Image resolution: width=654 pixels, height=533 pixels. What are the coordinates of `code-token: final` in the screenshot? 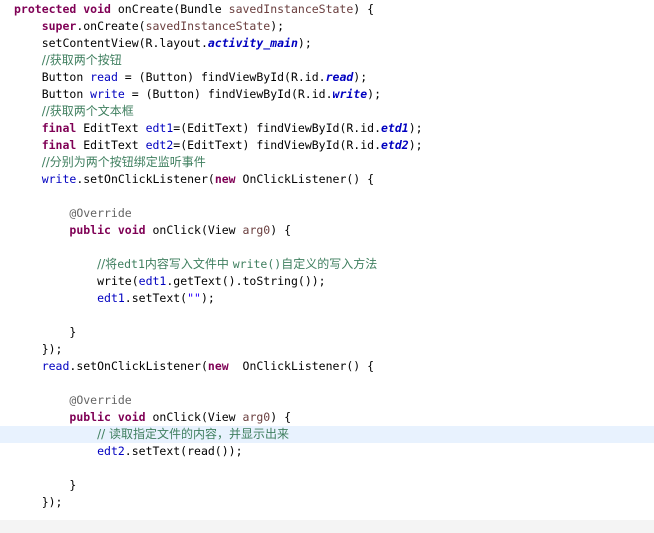 It's located at (59, 145).